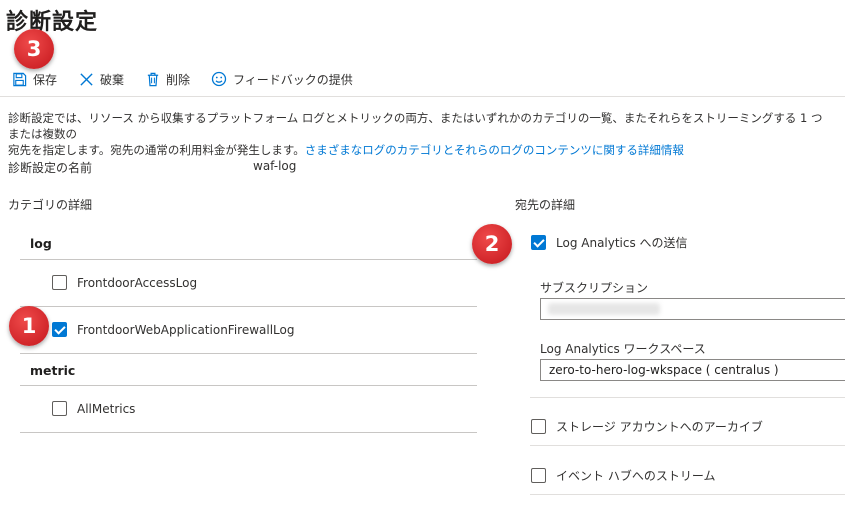  I want to click on category-frontdoorwaflog: FrontdoorWebApplicationFirewallLog, so click(173, 329).